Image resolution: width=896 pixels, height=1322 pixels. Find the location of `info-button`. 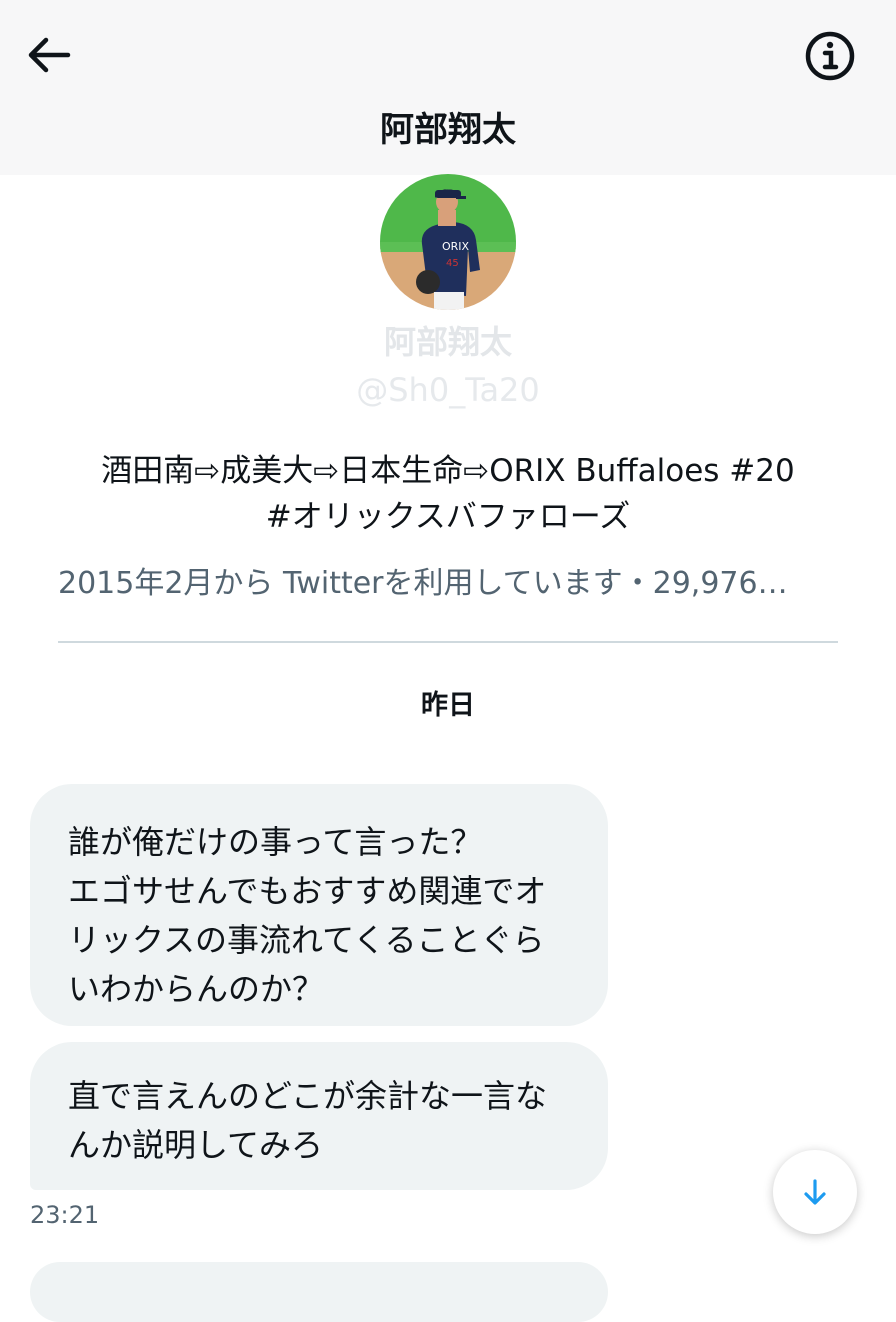

info-button is located at coordinates (830, 56).